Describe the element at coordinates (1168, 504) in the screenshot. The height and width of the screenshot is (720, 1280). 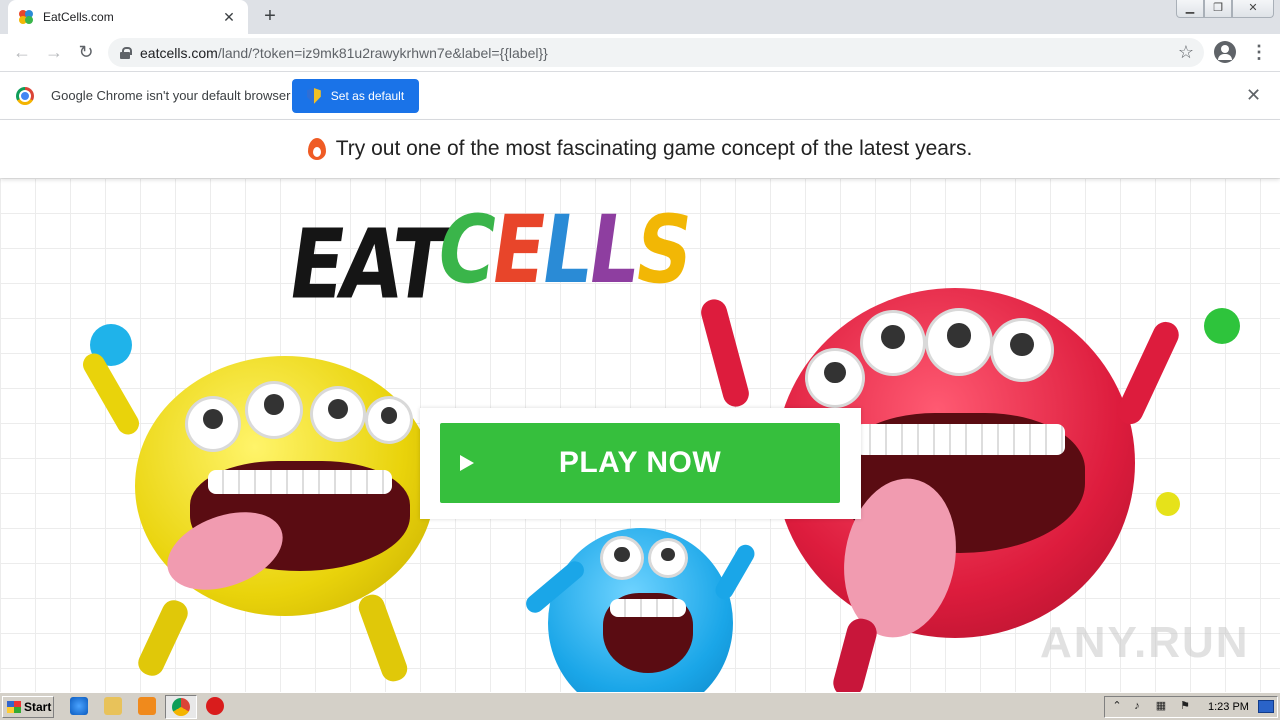
I see `yellow-dot` at that location.